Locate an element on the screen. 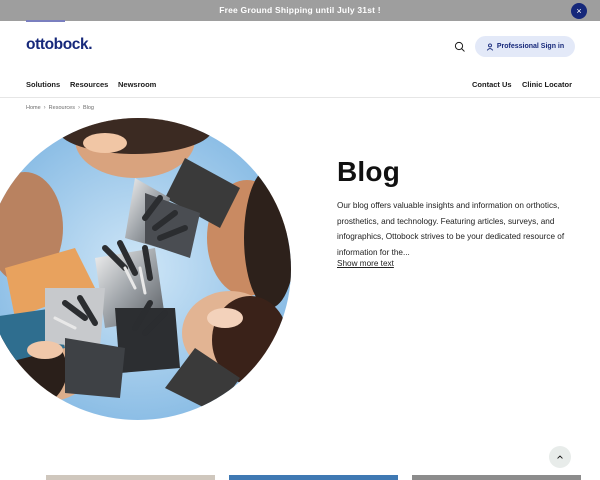 The height and width of the screenshot is (480, 600). nav-solutions: Solutions is located at coordinates (43, 84).